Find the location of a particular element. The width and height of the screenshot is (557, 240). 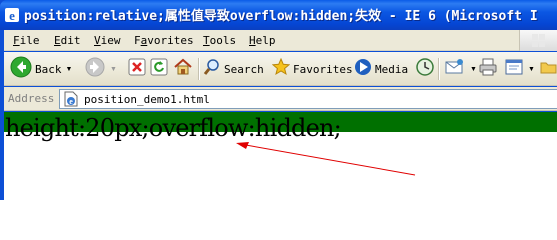

favorites-button: Favorites is located at coordinates (312, 69).